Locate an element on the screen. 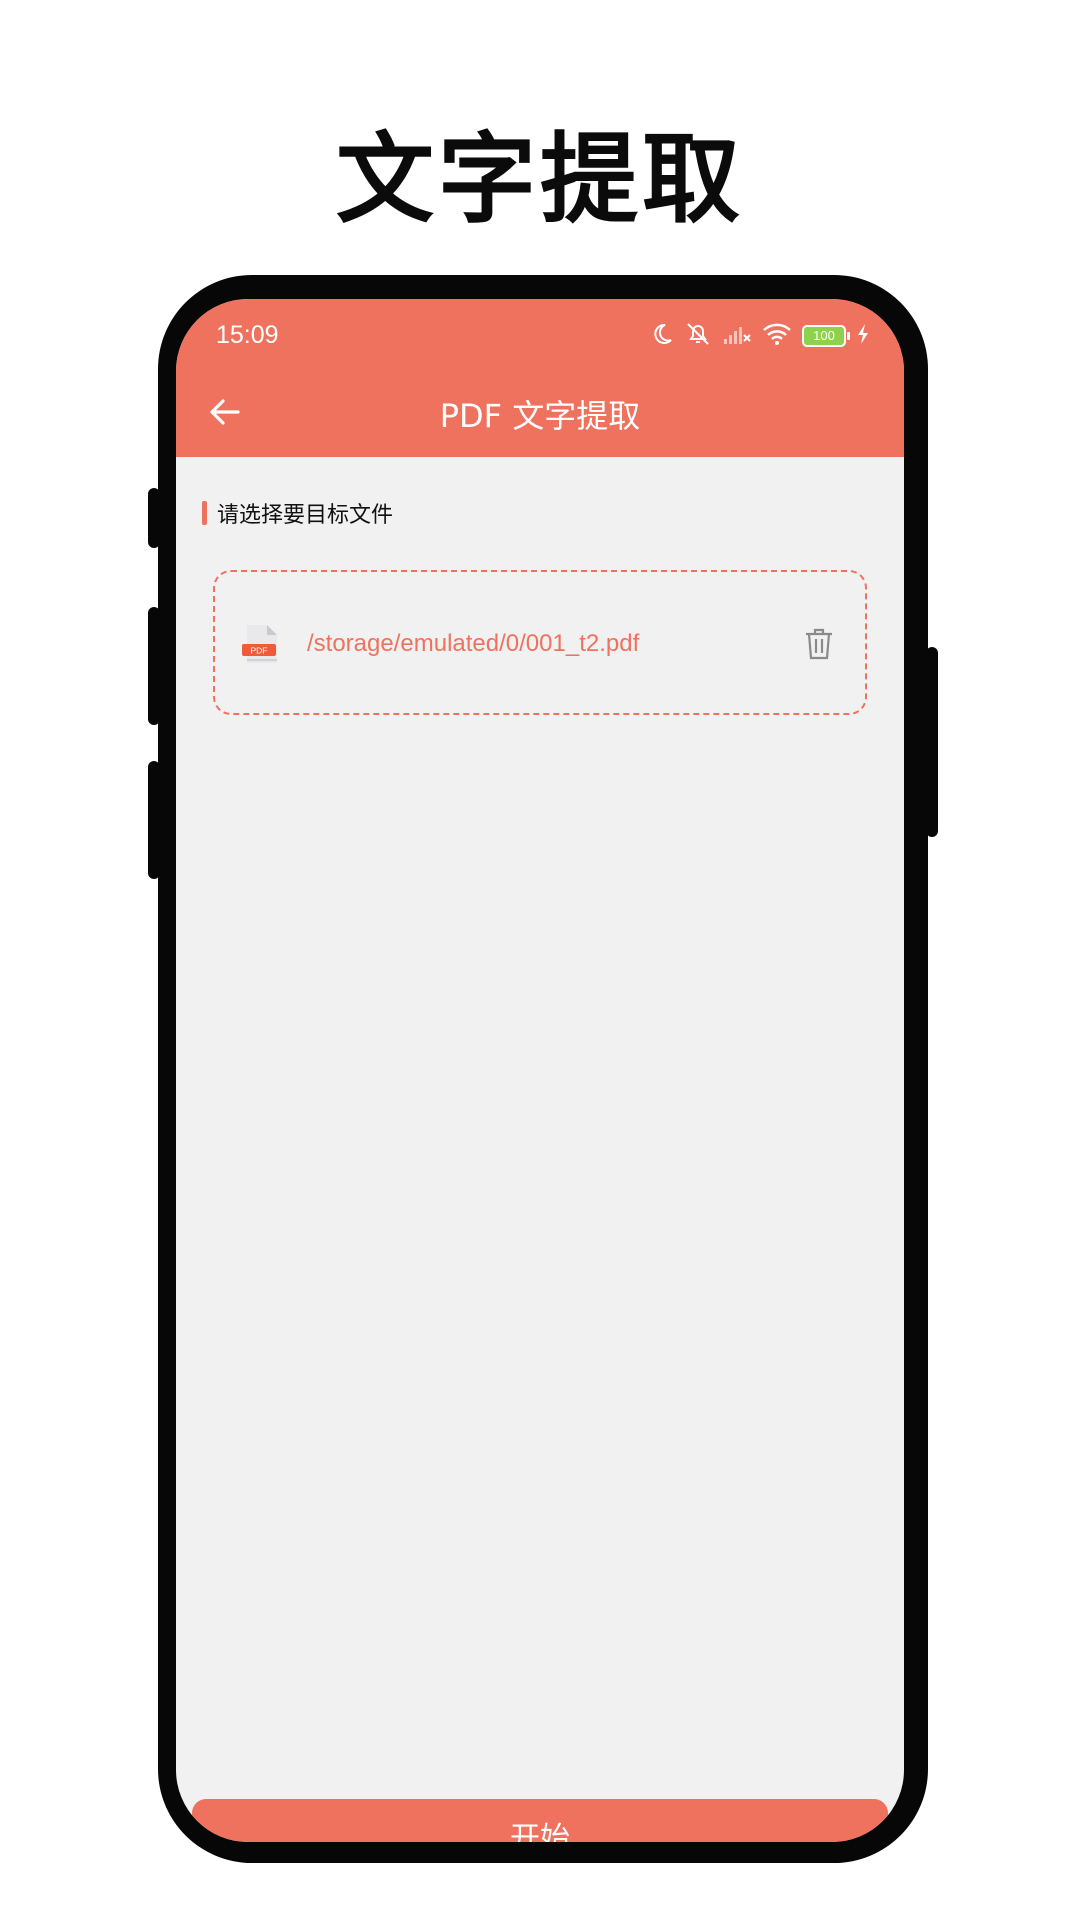  side-button-right is located at coordinates (932, 742).